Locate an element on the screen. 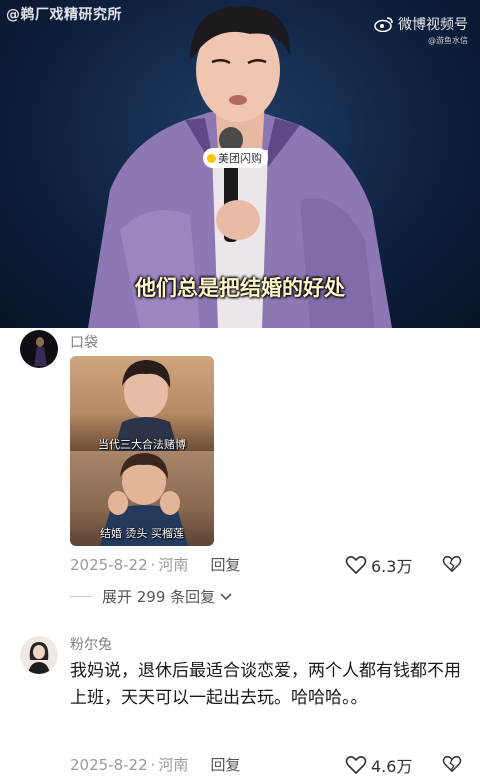 This screenshot has width=480, height=780. like-button: 4.6万 is located at coordinates (378, 765).